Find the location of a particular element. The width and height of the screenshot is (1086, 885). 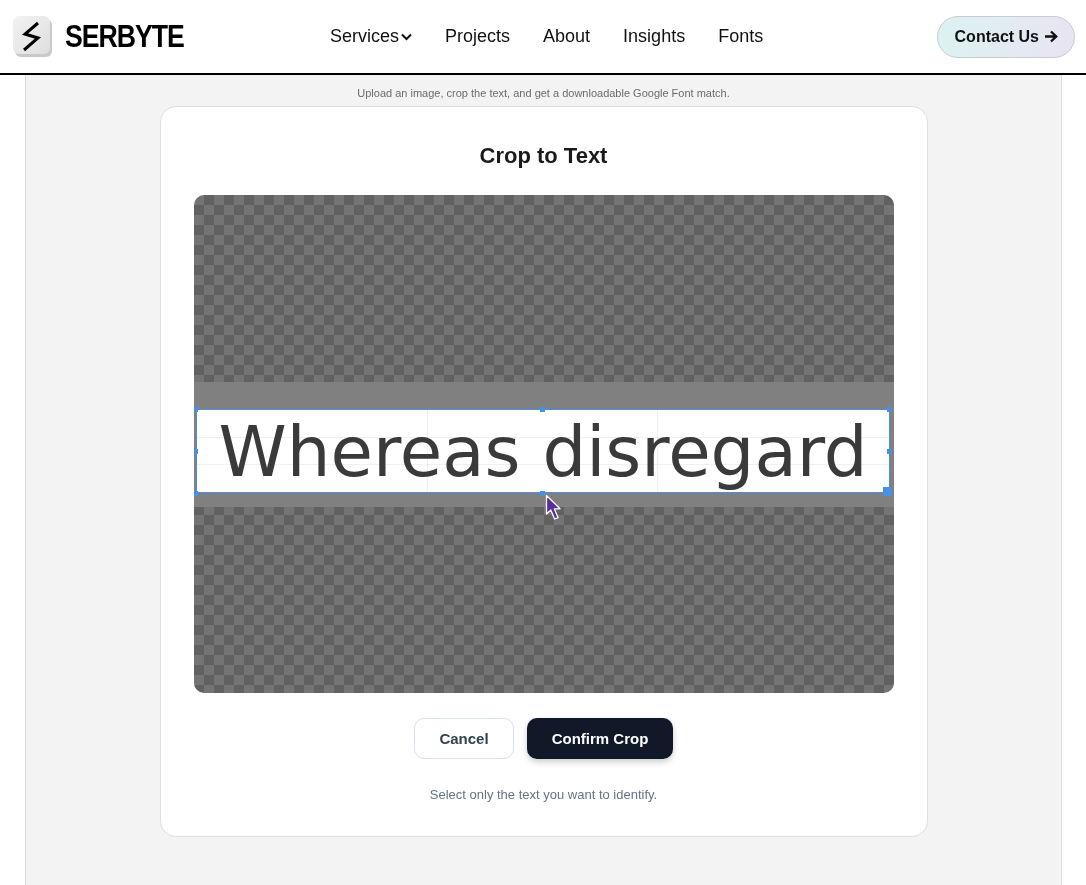

hint-text: Select only the text you want to identify. is located at coordinates (543, 795).